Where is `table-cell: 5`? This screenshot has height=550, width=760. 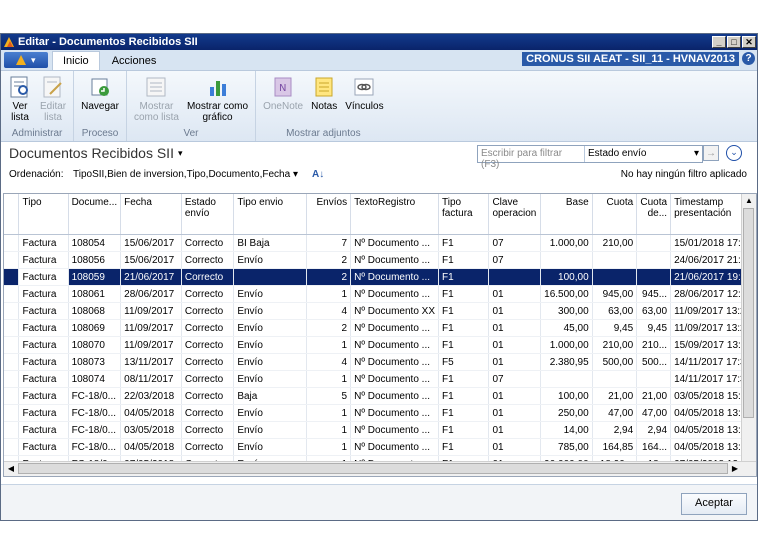
table-cell: 5 is located at coordinates (329, 396).